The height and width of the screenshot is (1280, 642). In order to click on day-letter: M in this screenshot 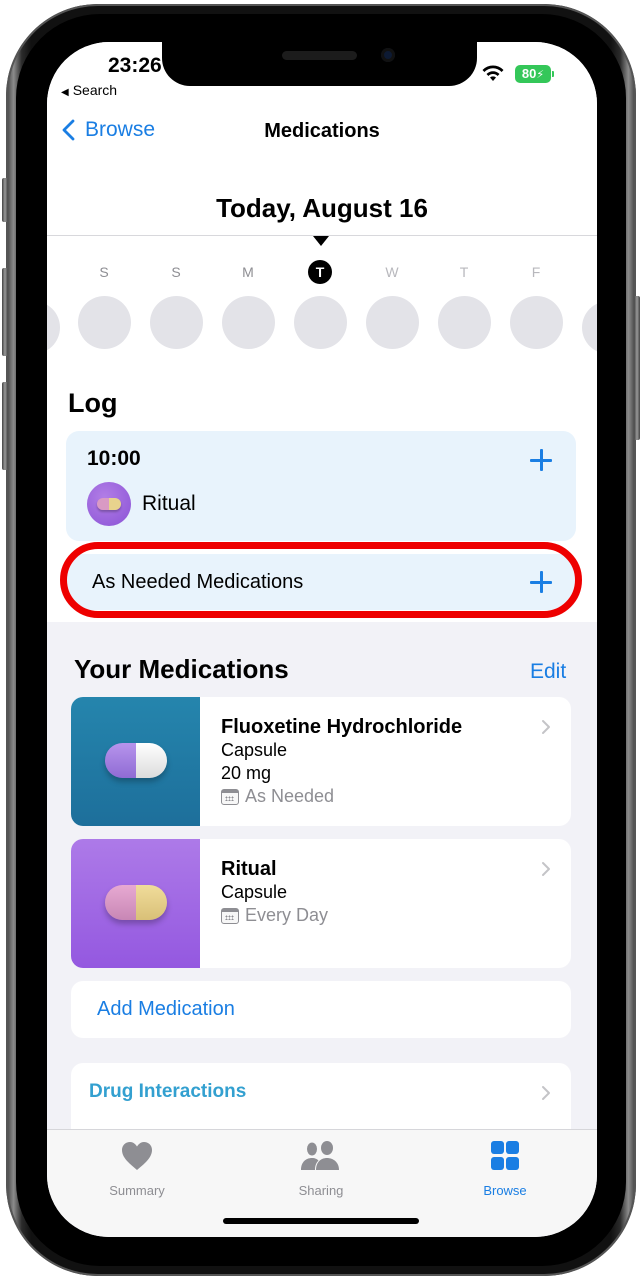, I will do `click(248, 272)`.